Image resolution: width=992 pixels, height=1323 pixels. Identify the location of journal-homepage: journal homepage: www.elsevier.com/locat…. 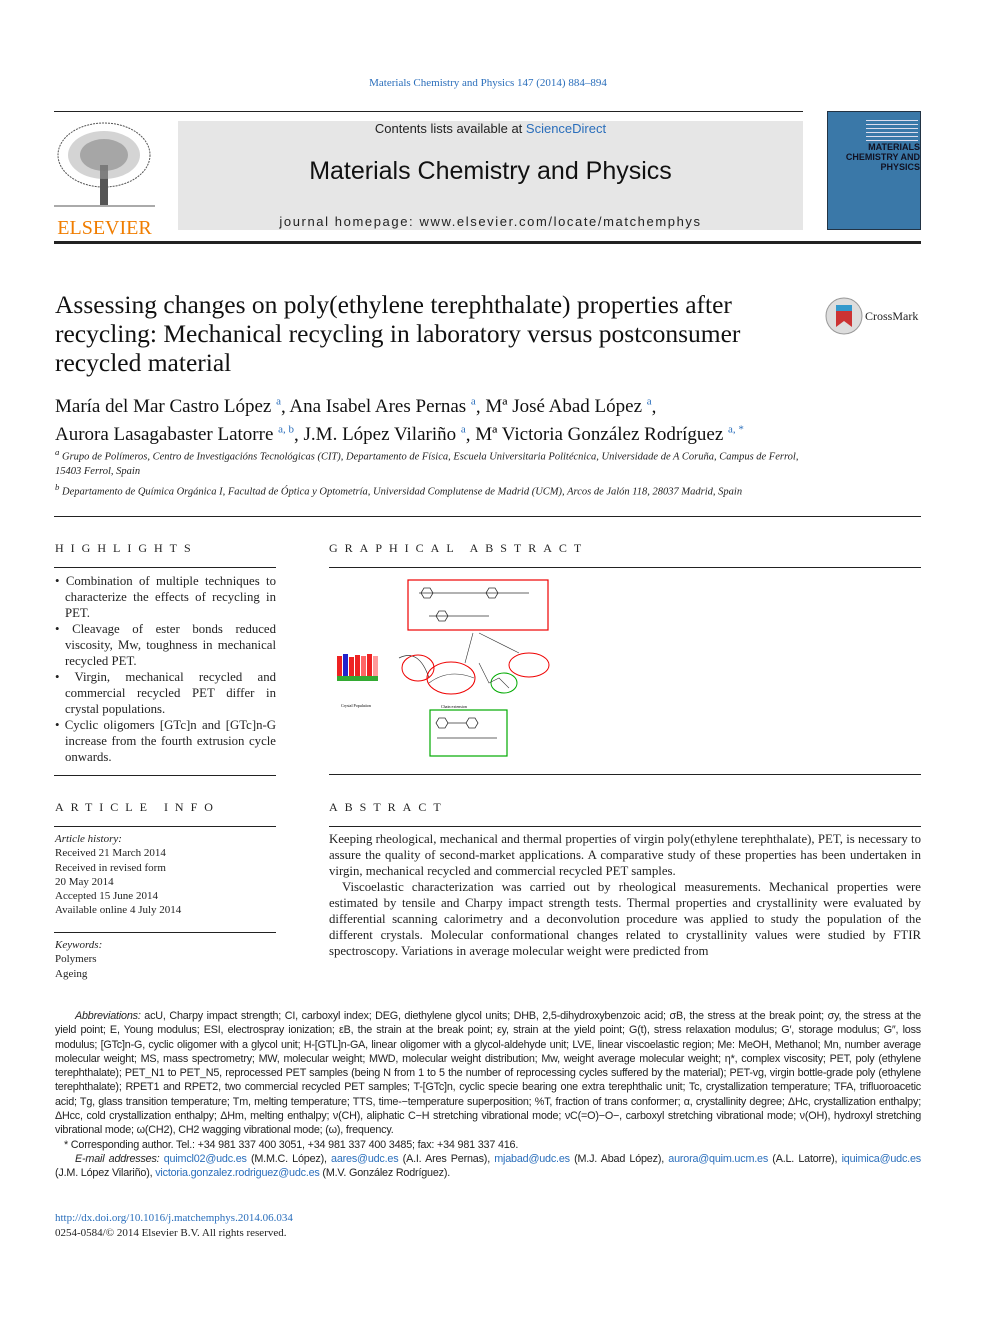
(490, 221).